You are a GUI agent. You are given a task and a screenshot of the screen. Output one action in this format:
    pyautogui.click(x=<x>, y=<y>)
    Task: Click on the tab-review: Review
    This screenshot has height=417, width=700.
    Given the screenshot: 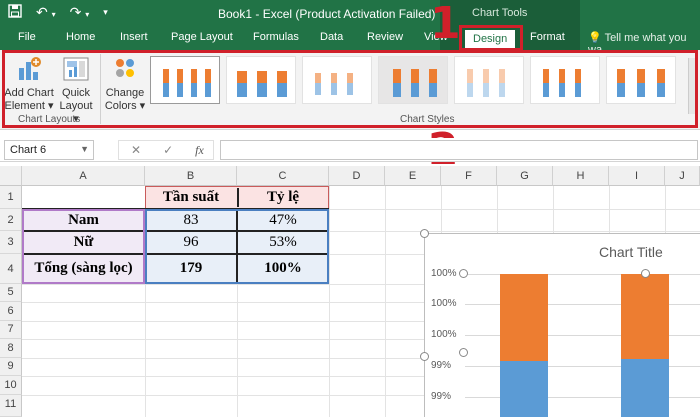 What is the action you would take?
    pyautogui.click(x=385, y=37)
    